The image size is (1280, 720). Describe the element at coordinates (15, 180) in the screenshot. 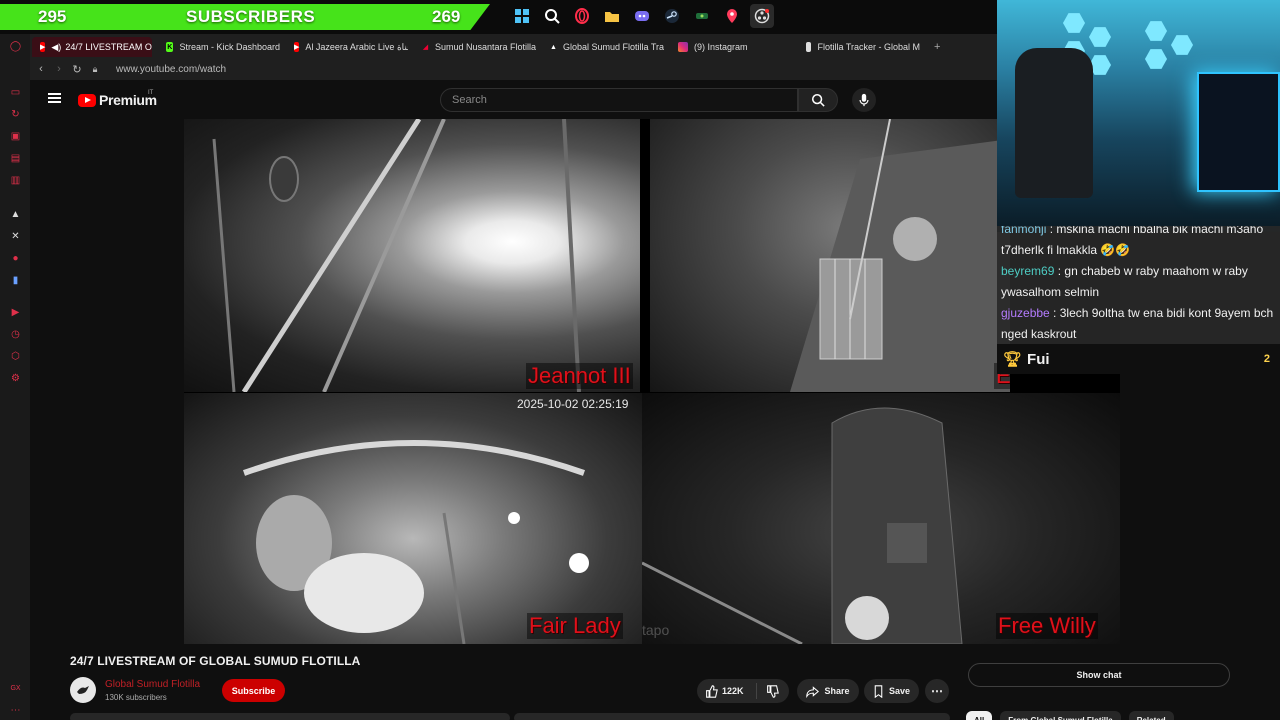

I see `music-icon: ▥` at that location.